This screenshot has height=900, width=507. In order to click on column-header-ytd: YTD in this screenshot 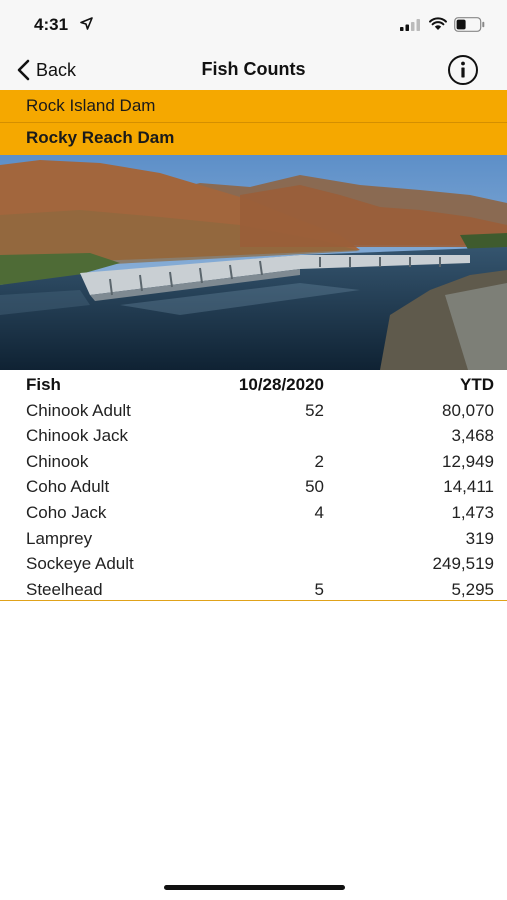, I will do `click(477, 384)`.